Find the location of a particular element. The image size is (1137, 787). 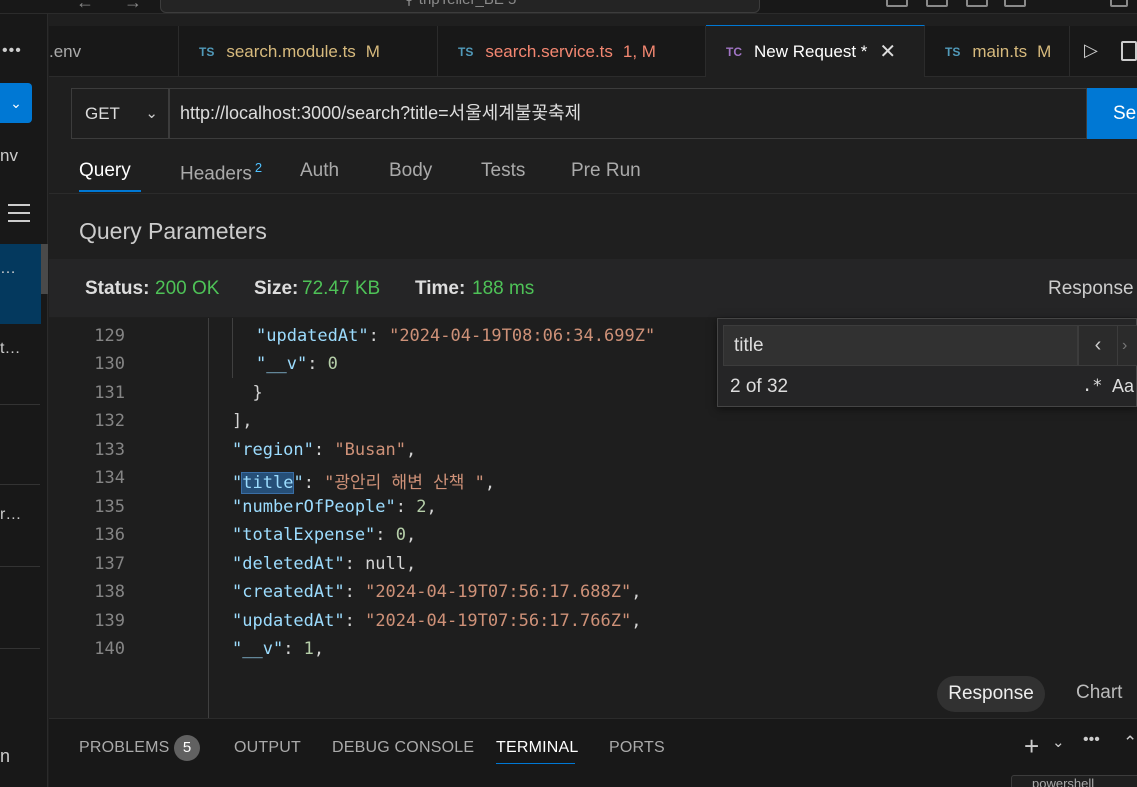

previous-match-button: ‹ is located at coordinates (1098, 345).